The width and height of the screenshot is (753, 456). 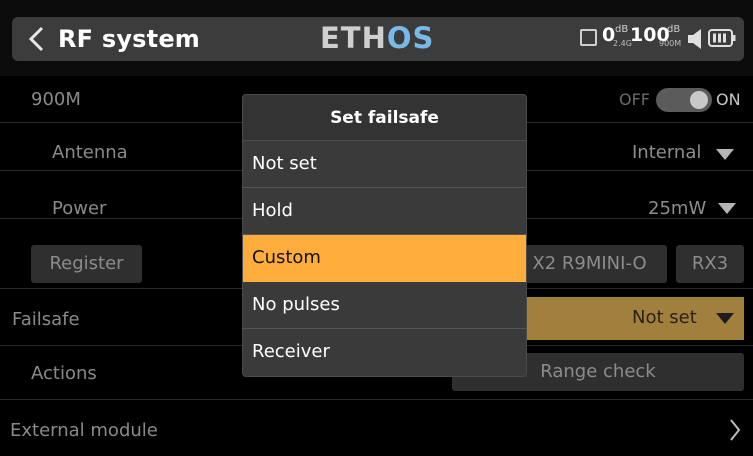 I want to click on failsafe-label: Failsafe, so click(x=46, y=319).